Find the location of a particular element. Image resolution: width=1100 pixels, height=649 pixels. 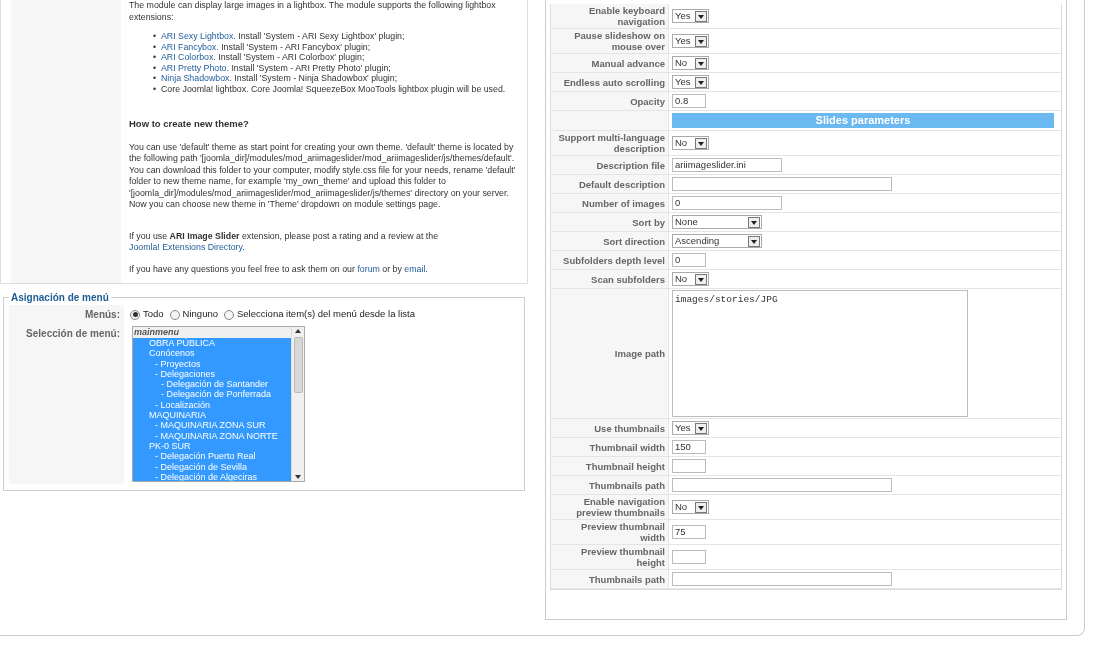

field-label: Opacity is located at coordinates (647, 101).